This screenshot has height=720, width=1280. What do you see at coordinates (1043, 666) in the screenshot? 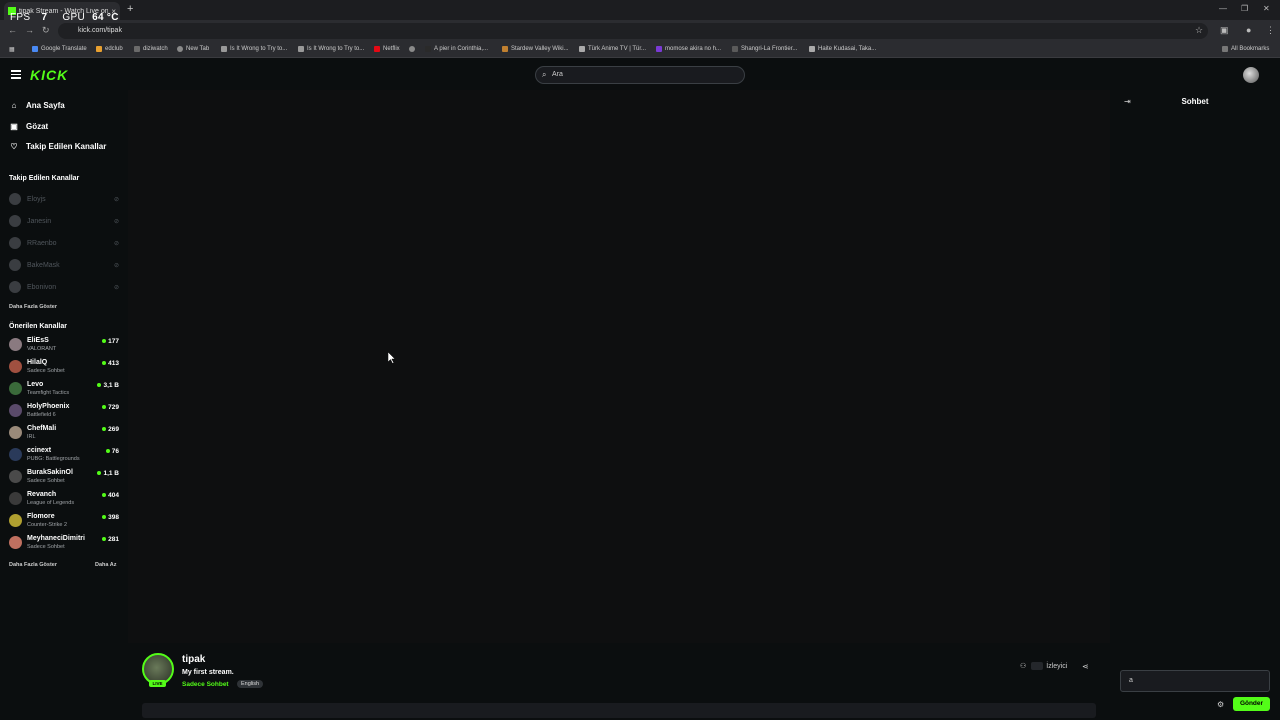
I see `viewer-count: ⚇ İzleyici` at bounding box center [1043, 666].